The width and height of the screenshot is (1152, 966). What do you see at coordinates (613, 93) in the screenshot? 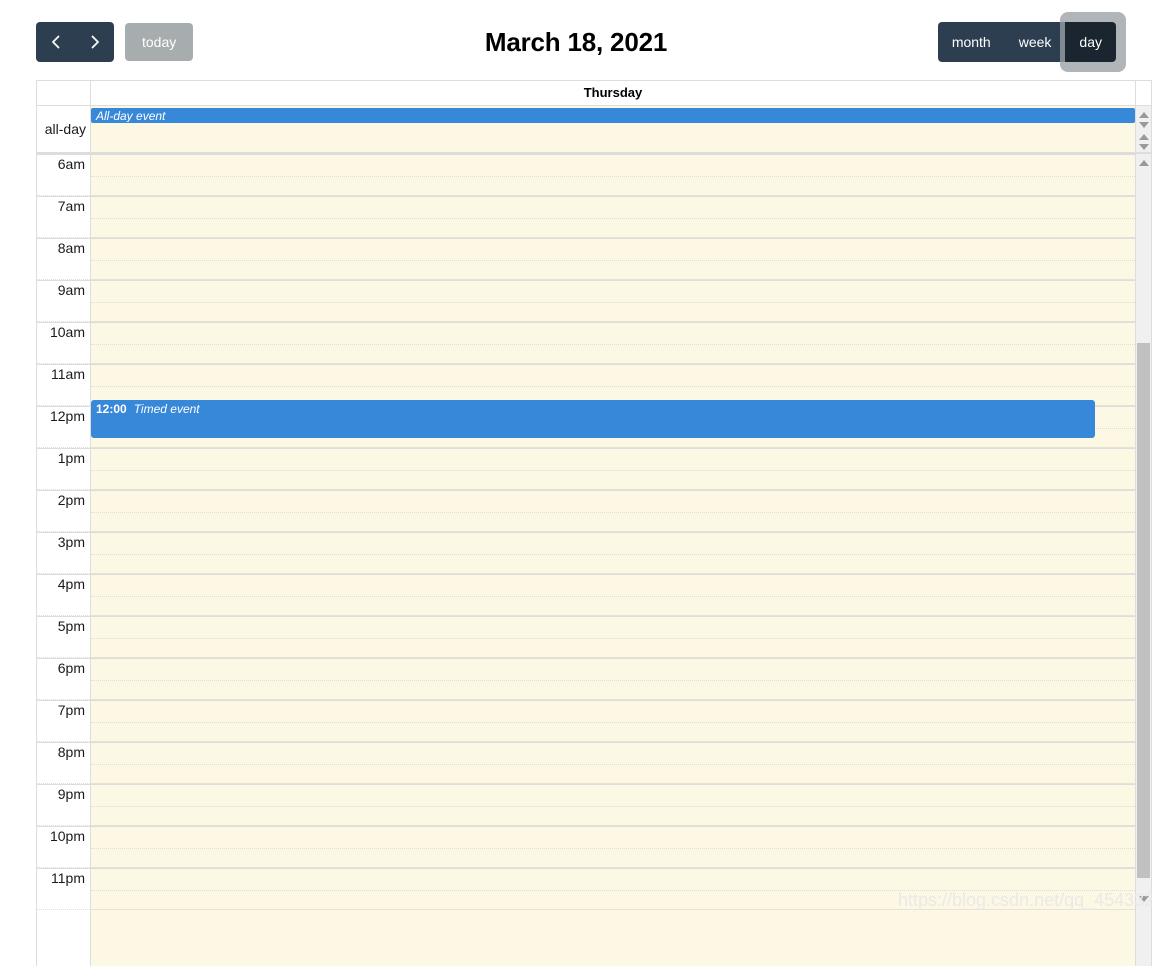
I see `day-header-thursday: Thursday` at bounding box center [613, 93].